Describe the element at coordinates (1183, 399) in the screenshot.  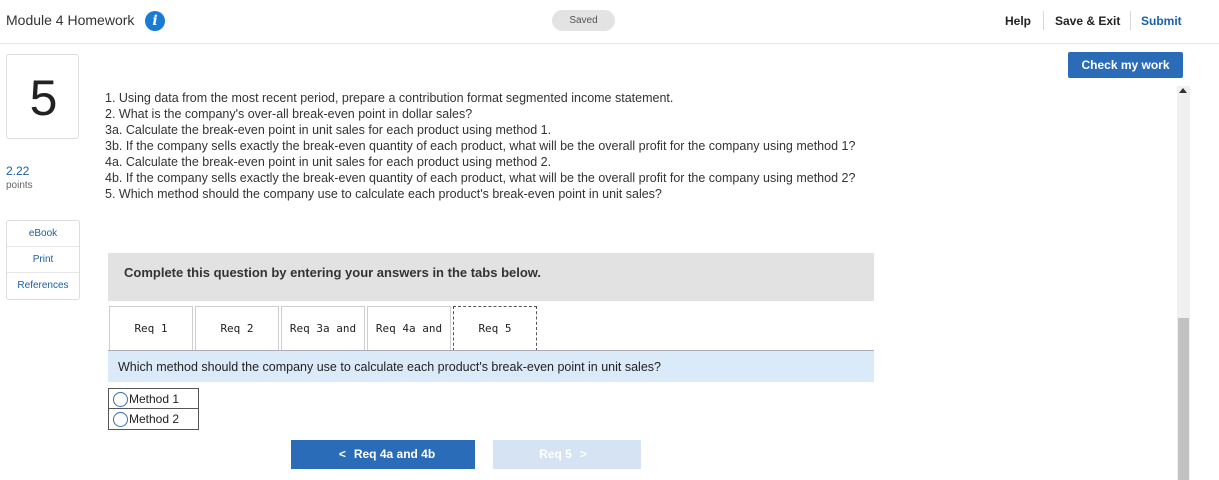
I see `scrollbar-thumb` at that location.